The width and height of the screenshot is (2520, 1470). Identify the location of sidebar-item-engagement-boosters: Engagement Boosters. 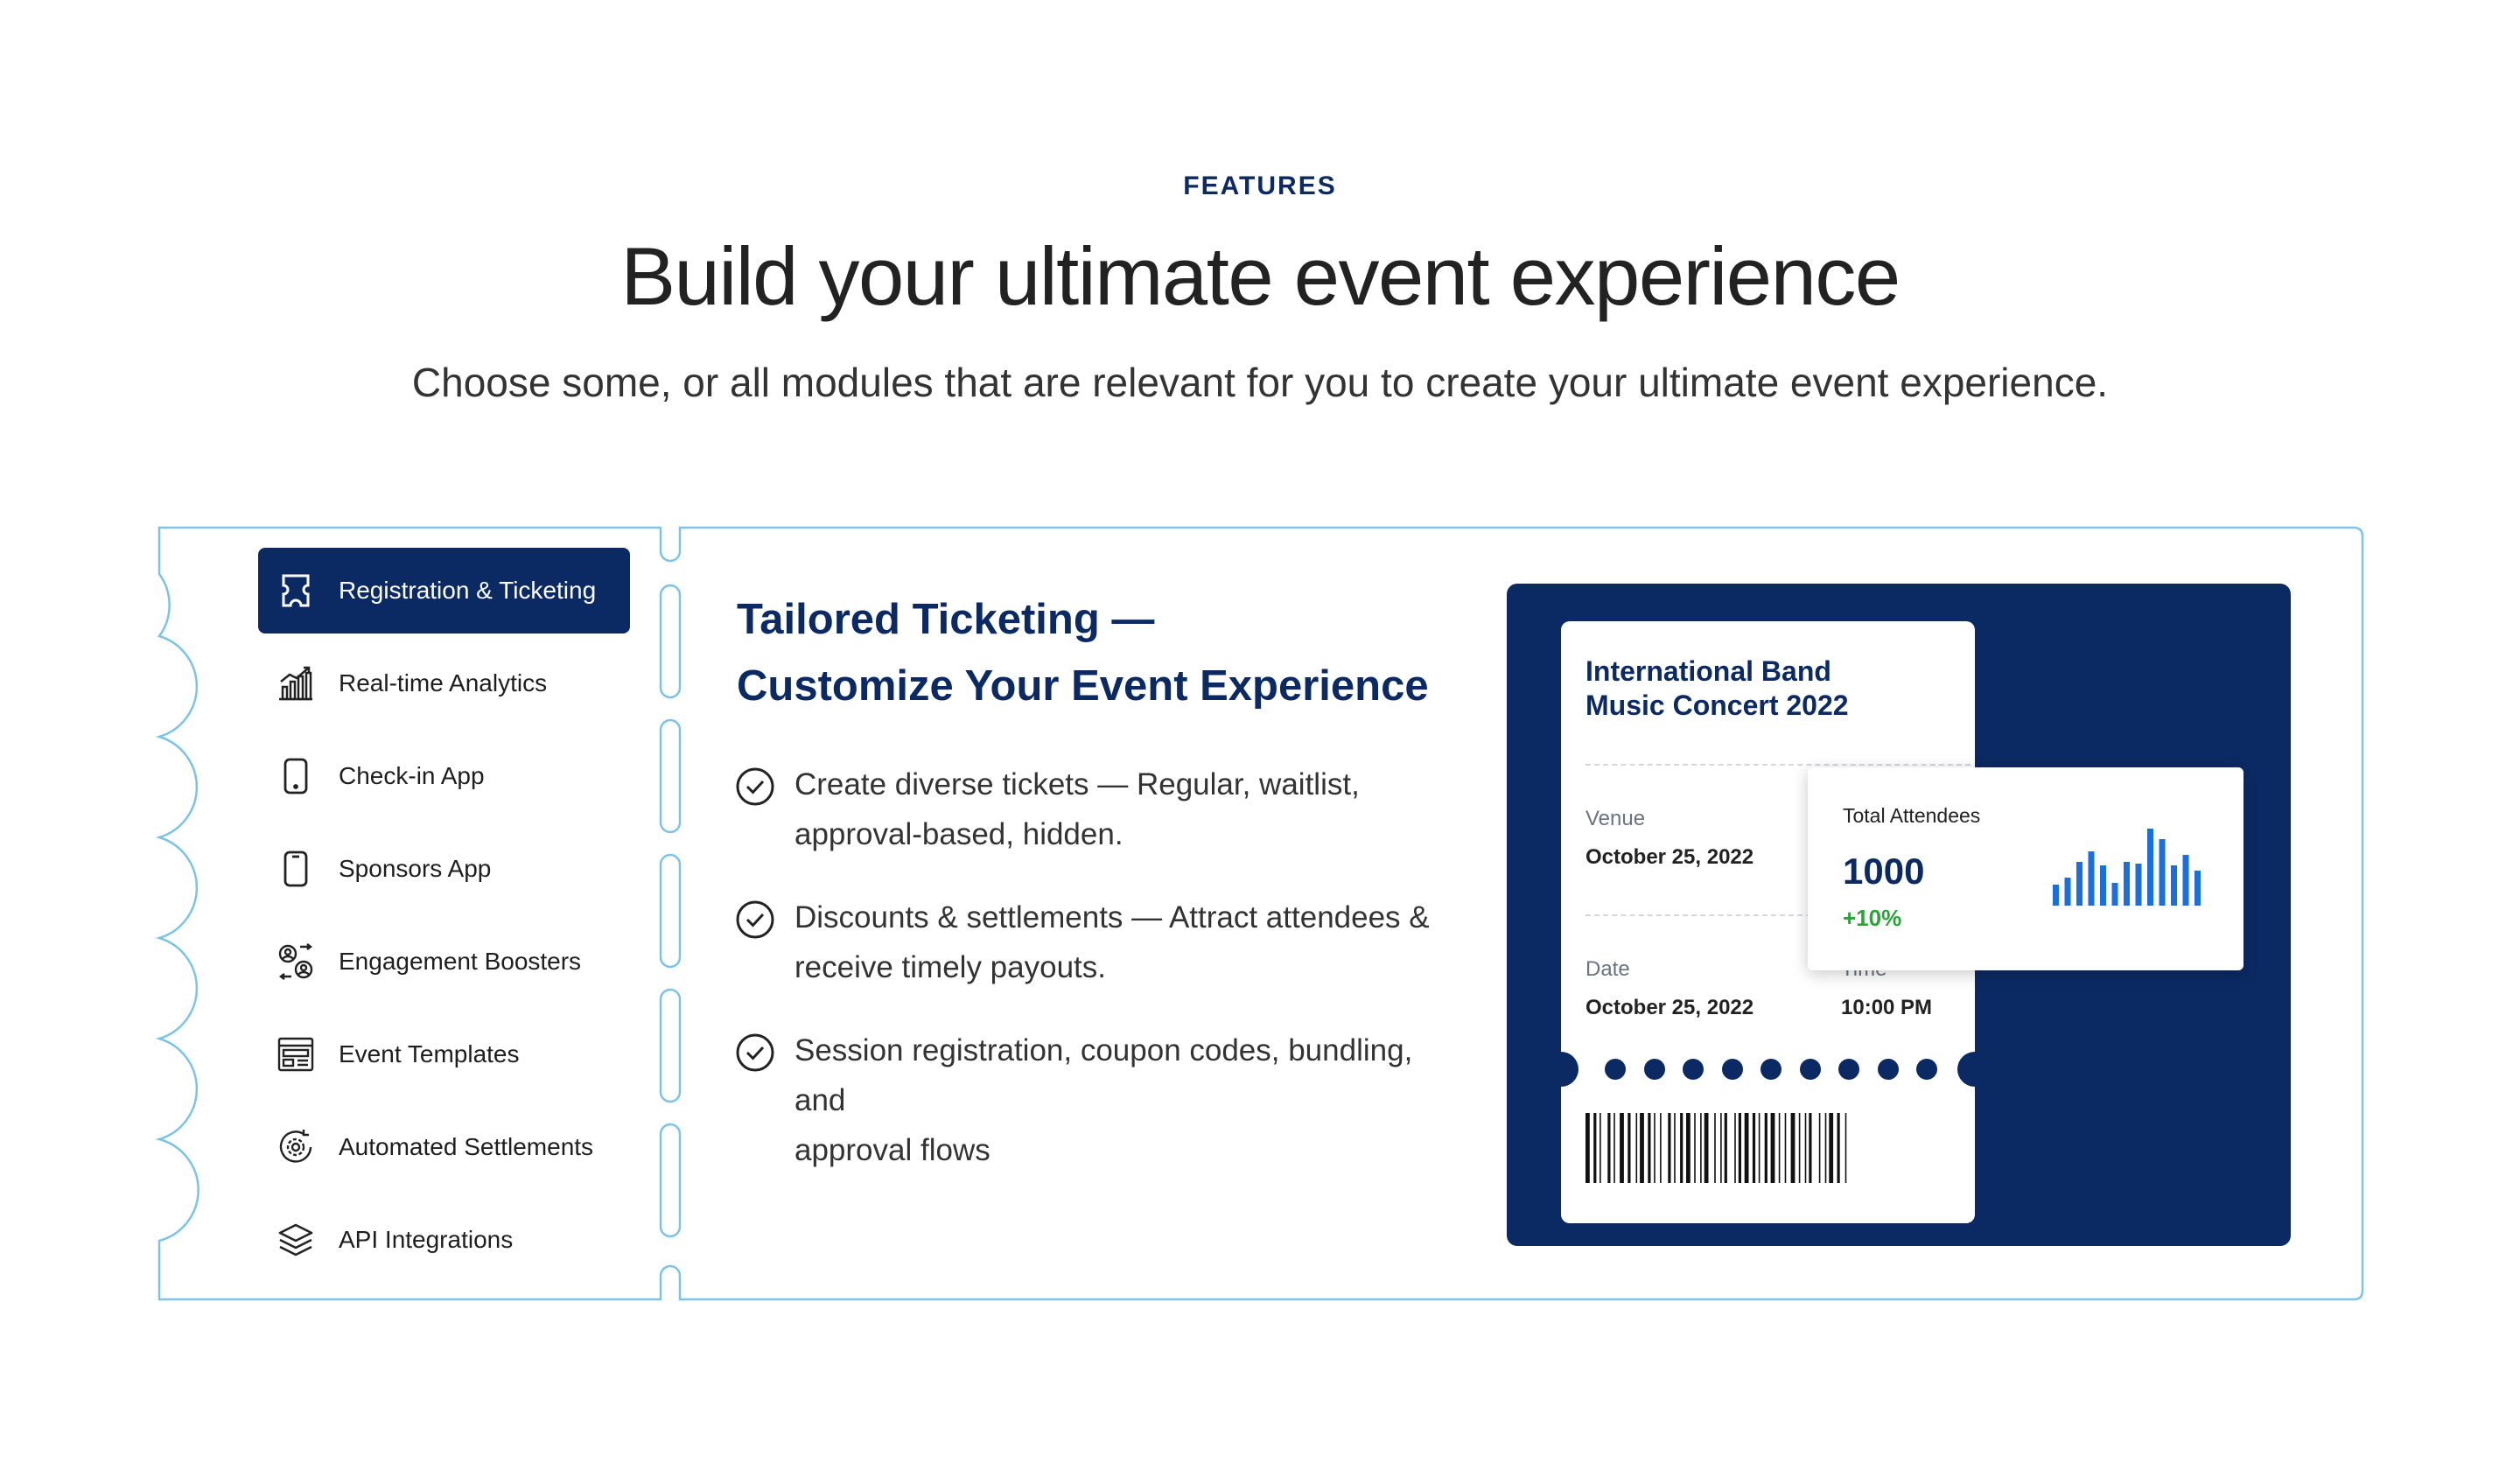
(444, 961).